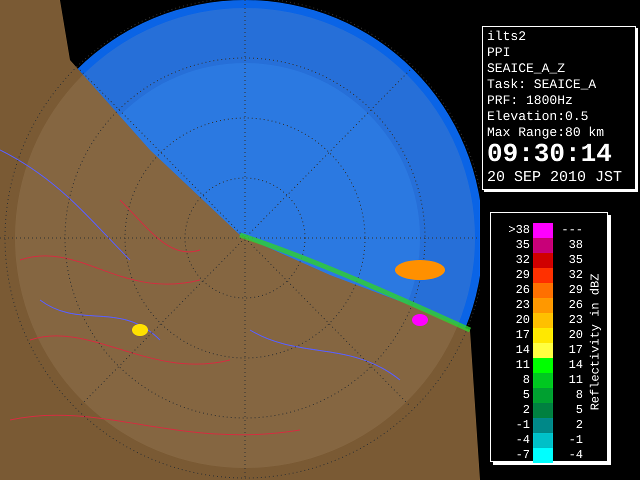  What do you see at coordinates (572, 230) in the screenshot?
I see `legend-high-label: ---` at bounding box center [572, 230].